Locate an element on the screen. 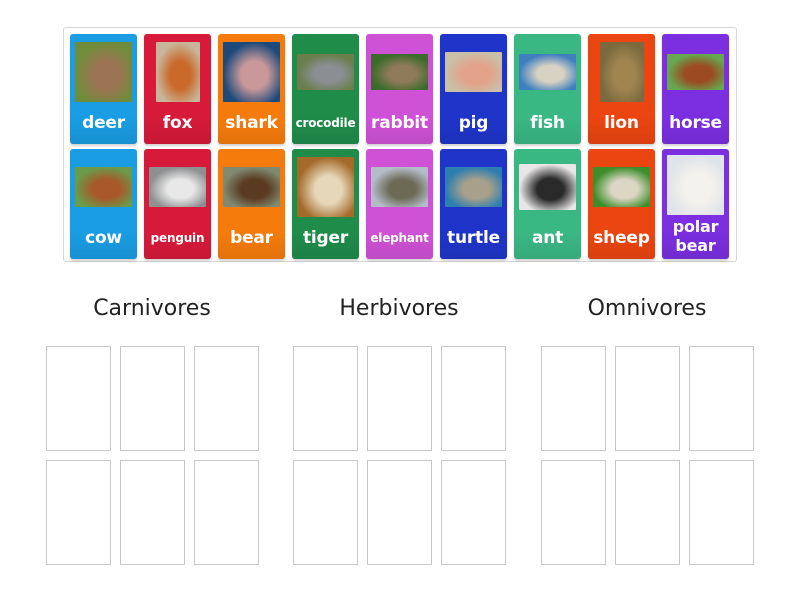 This screenshot has width=800, height=600. card-deer: deer is located at coordinates (103, 89).